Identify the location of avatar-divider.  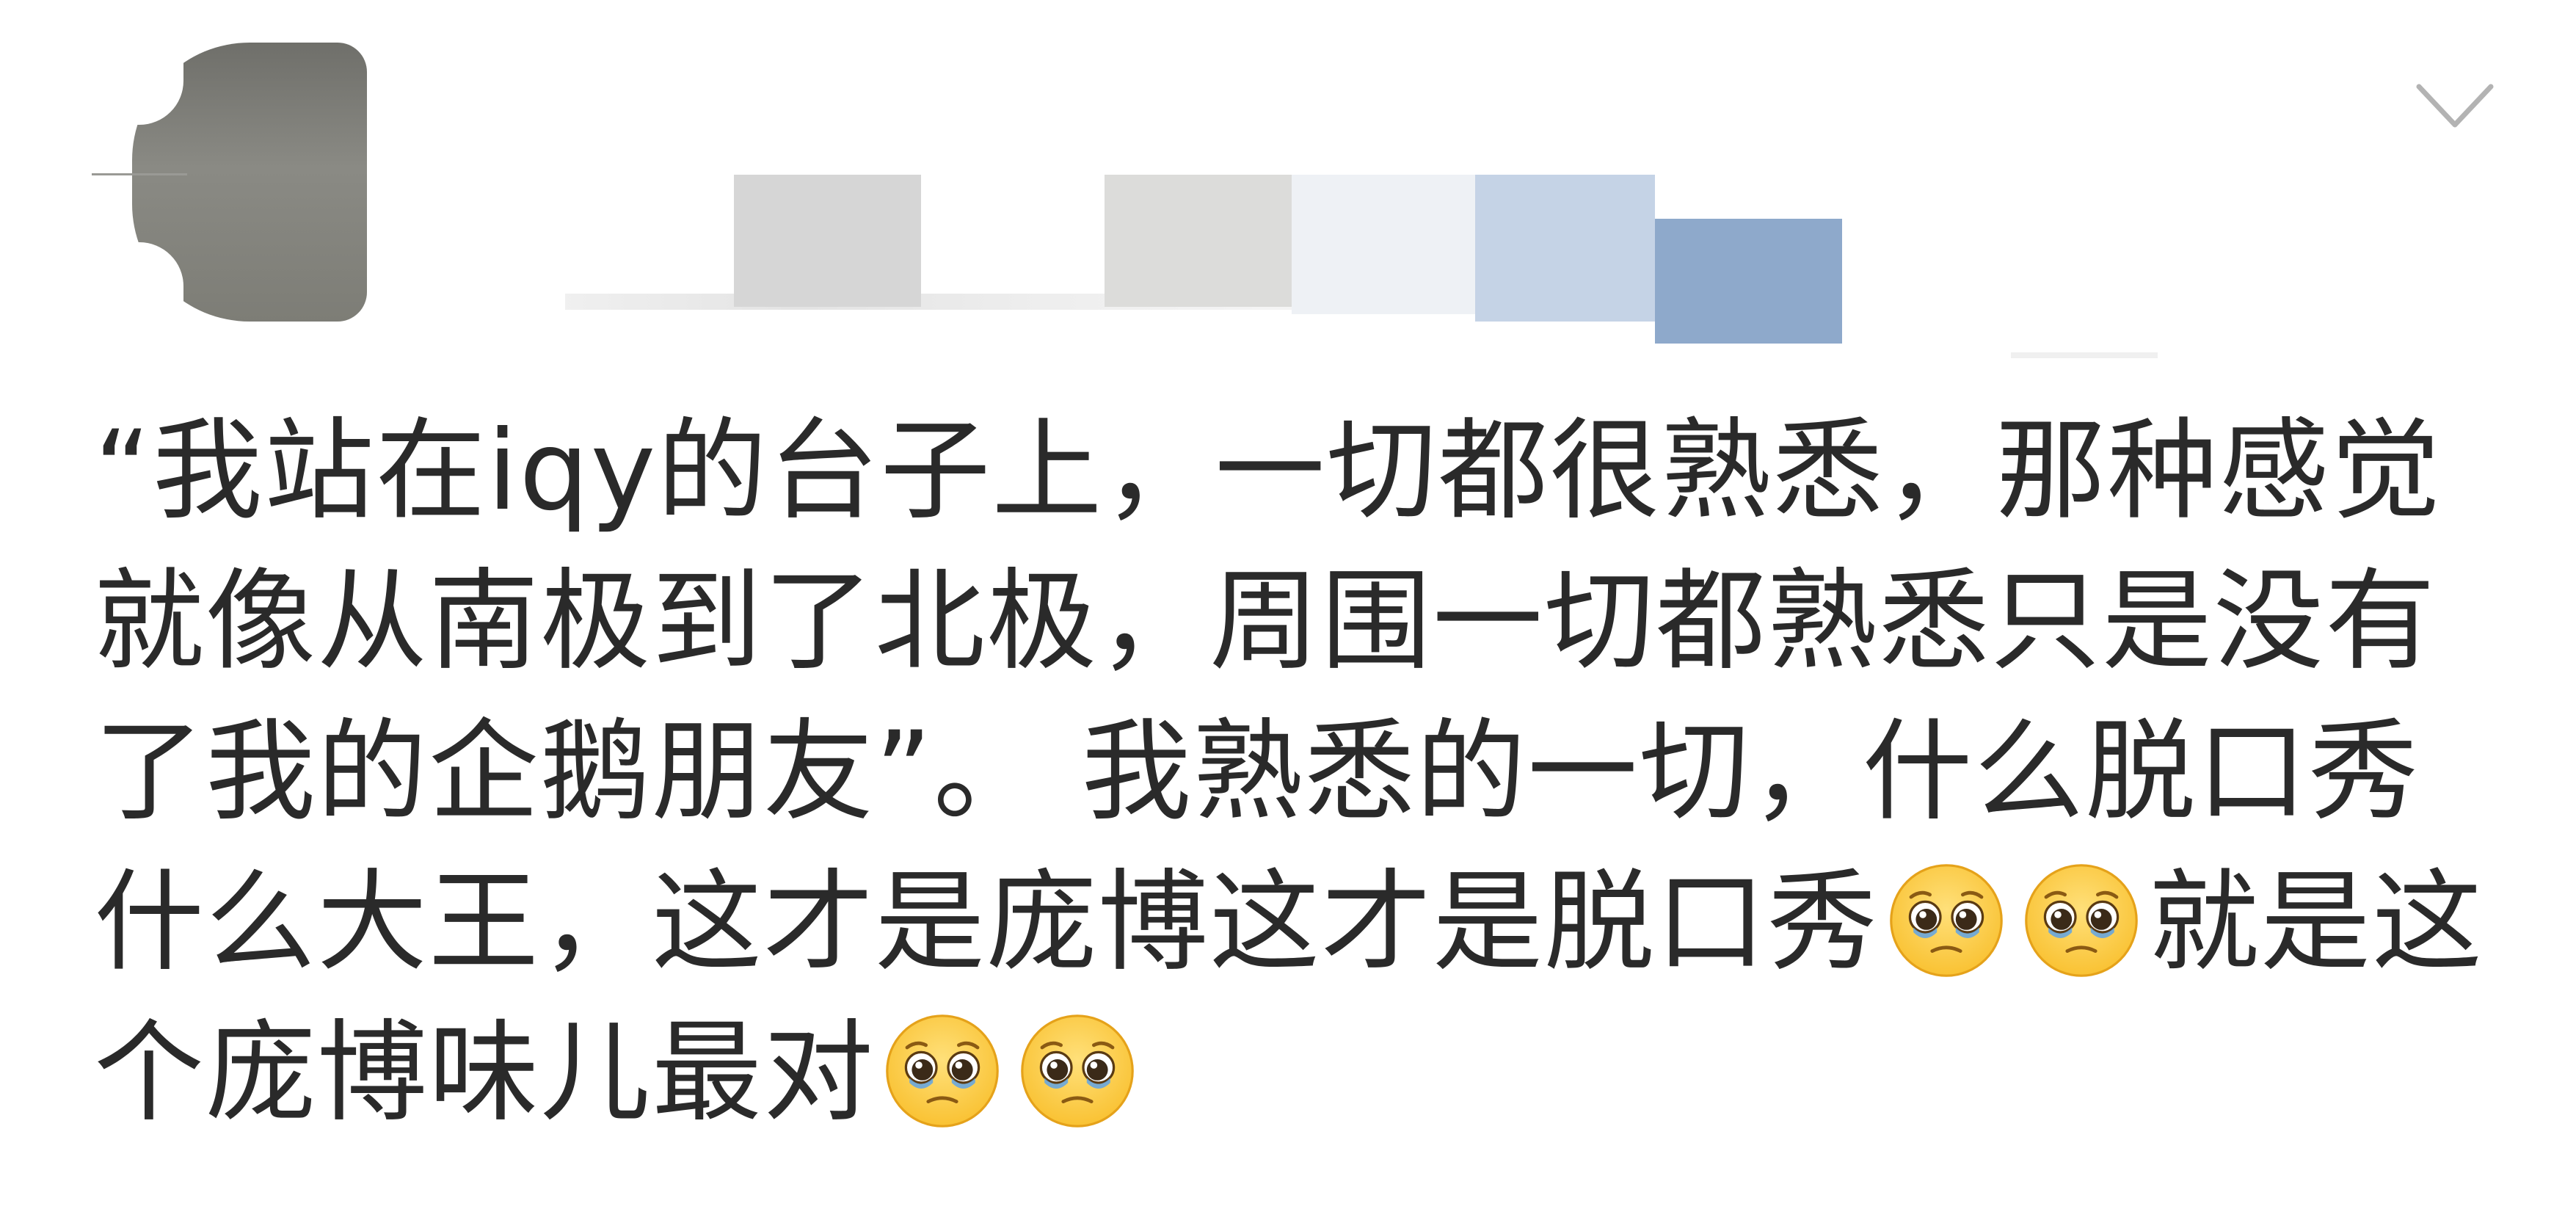
(139, 174).